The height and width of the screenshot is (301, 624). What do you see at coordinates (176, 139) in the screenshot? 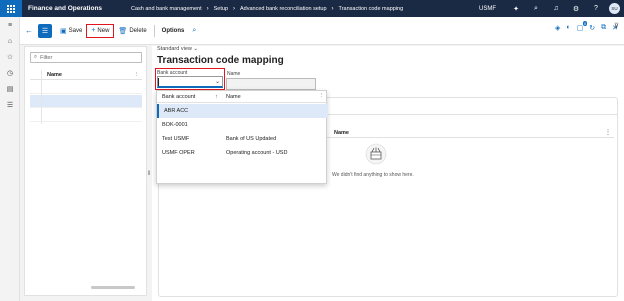
I see `lookup-account: Test USMF` at bounding box center [176, 139].